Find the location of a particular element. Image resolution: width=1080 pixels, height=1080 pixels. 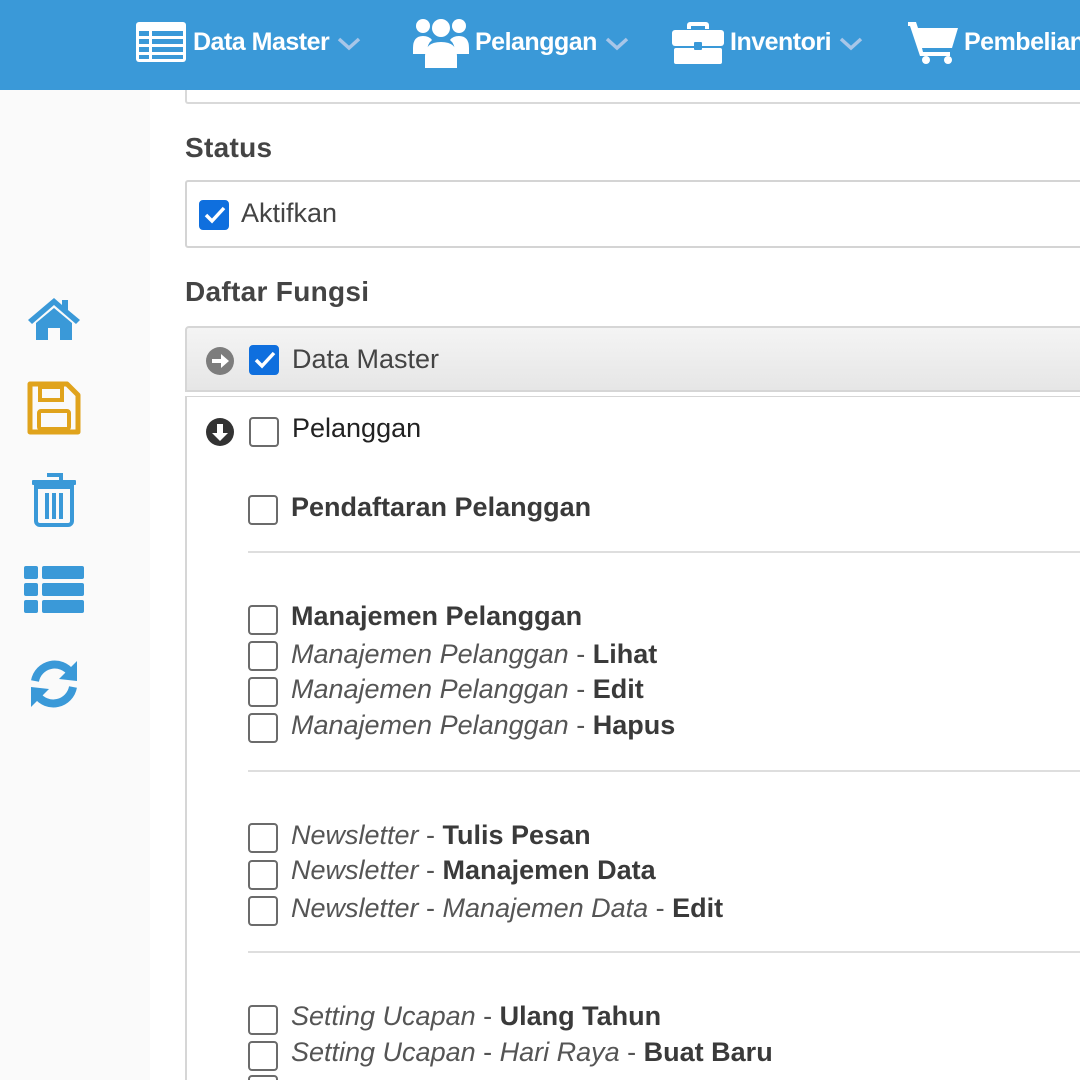

nav-pembelian: Pembelian is located at coordinates (994, 42).